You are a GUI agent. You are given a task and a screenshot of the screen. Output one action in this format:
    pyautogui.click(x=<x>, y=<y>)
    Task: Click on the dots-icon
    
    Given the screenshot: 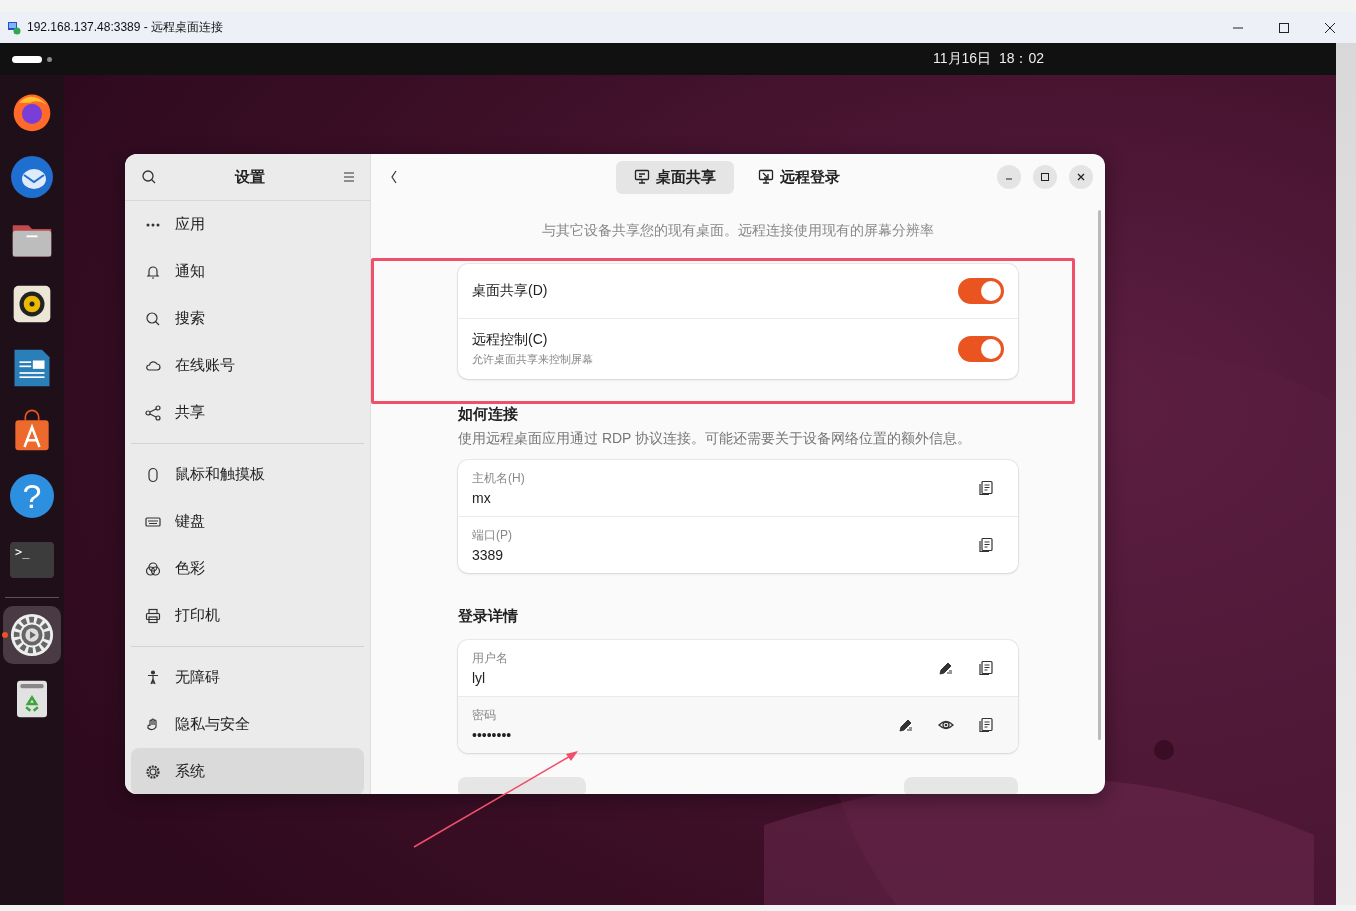 What is the action you would take?
    pyautogui.click(x=153, y=224)
    